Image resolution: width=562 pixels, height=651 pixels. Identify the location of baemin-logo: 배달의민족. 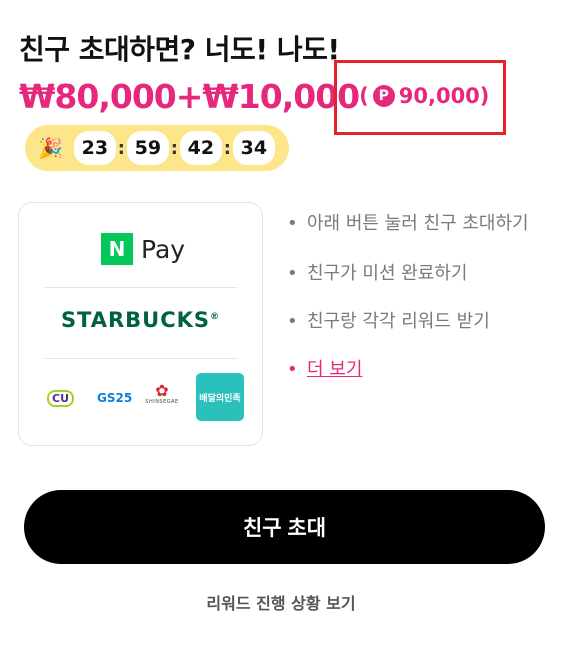
(220, 397).